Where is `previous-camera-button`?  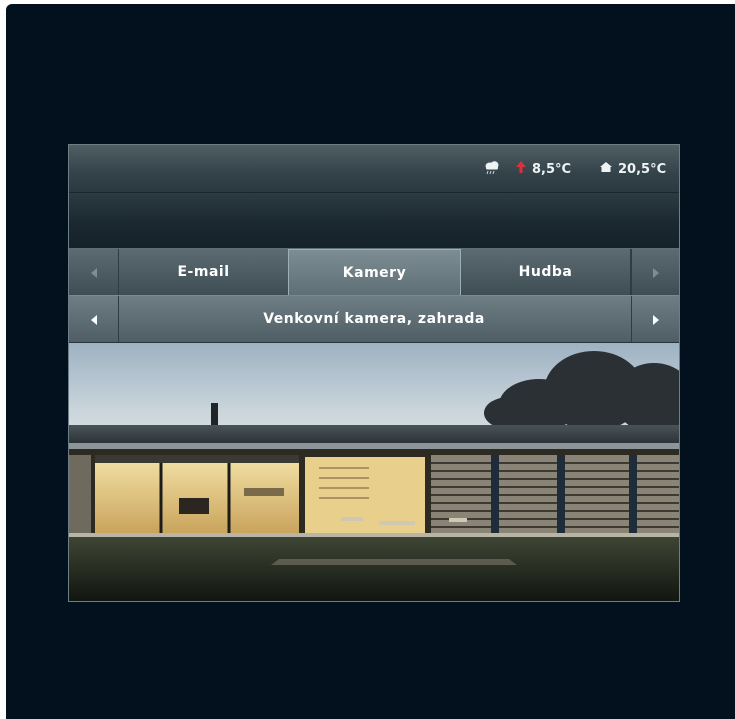 previous-camera-button is located at coordinates (94, 319).